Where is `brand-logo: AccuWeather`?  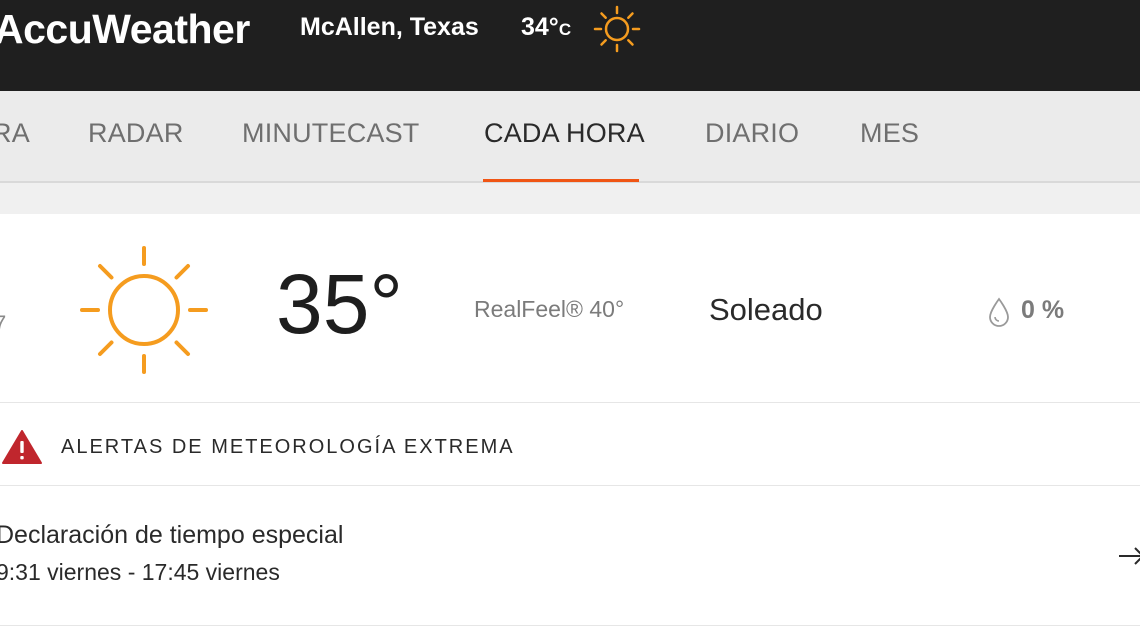
brand-logo: AccuWeather is located at coordinates (125, 29).